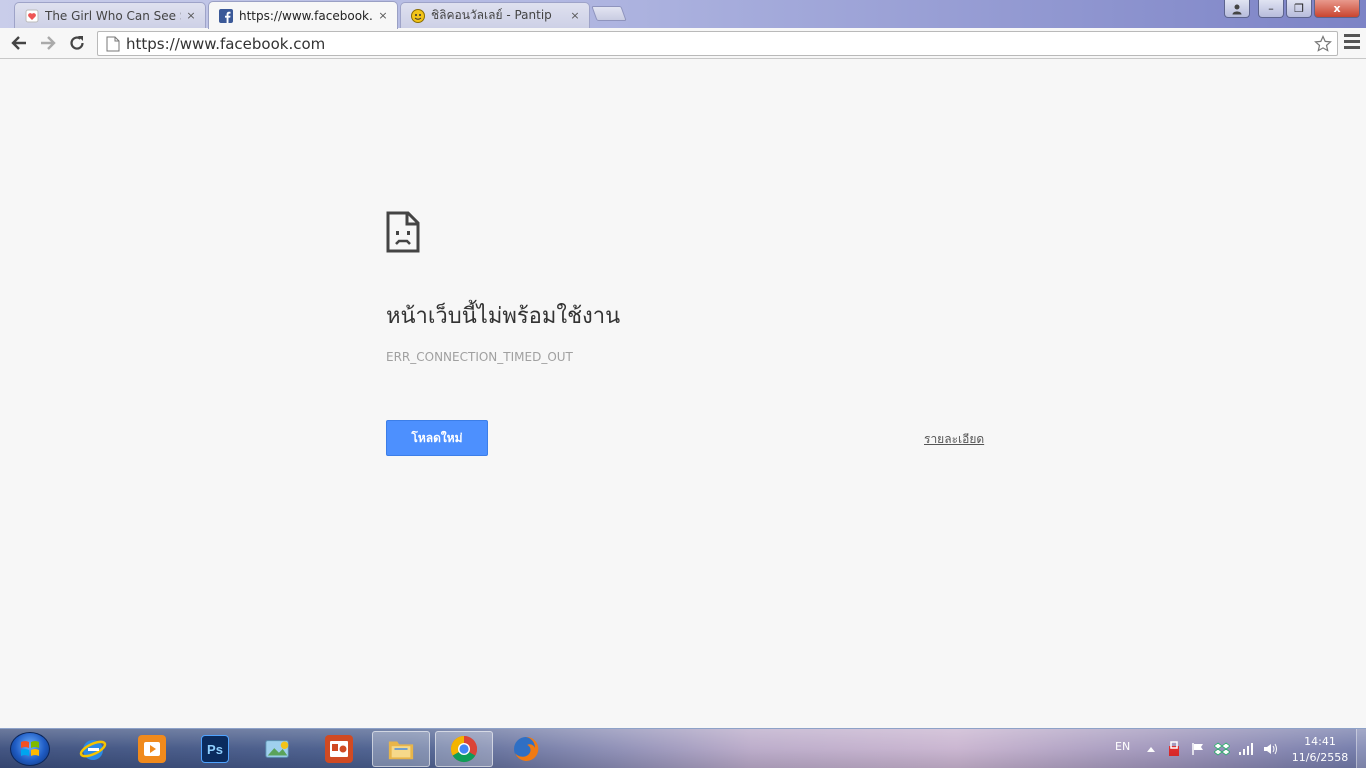 This screenshot has width=1366, height=768. What do you see at coordinates (1151, 749) in the screenshot?
I see `show-hidden-icons-button` at bounding box center [1151, 749].